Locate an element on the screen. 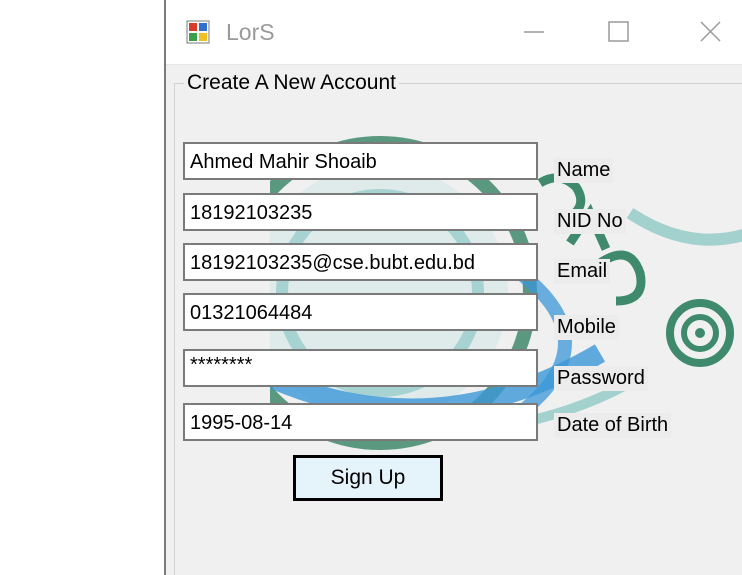  group-title: Create A New Account is located at coordinates (291, 83).